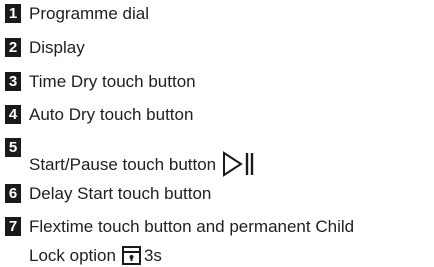  What do you see at coordinates (123, 164) in the screenshot?
I see `item-label: Start/Pause touch button` at bounding box center [123, 164].